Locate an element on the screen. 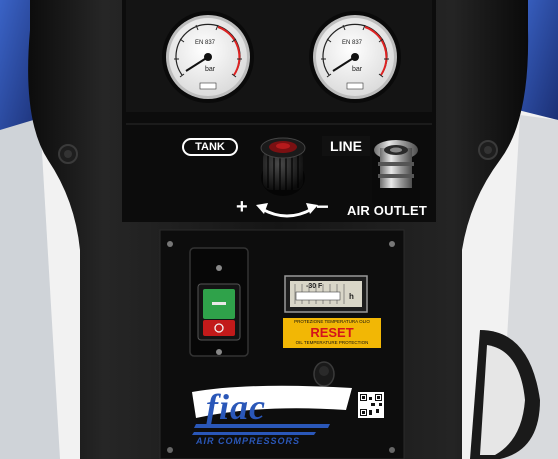  air-outlet-label: AIR OUTLET is located at coordinates (387, 210).